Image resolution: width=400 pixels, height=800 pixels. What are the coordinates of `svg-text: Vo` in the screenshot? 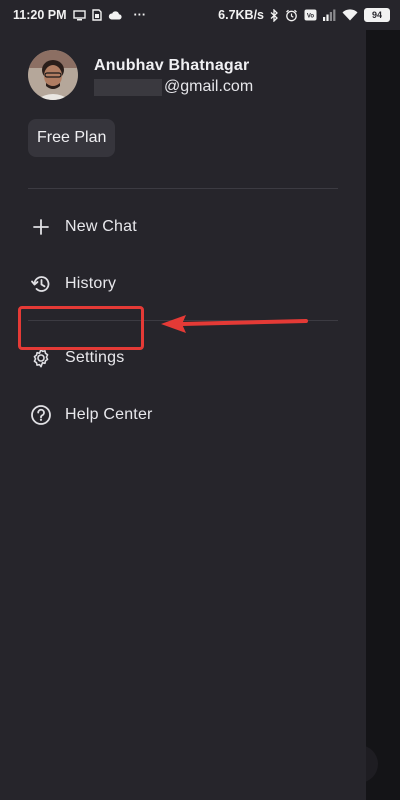 It's located at (311, 17).